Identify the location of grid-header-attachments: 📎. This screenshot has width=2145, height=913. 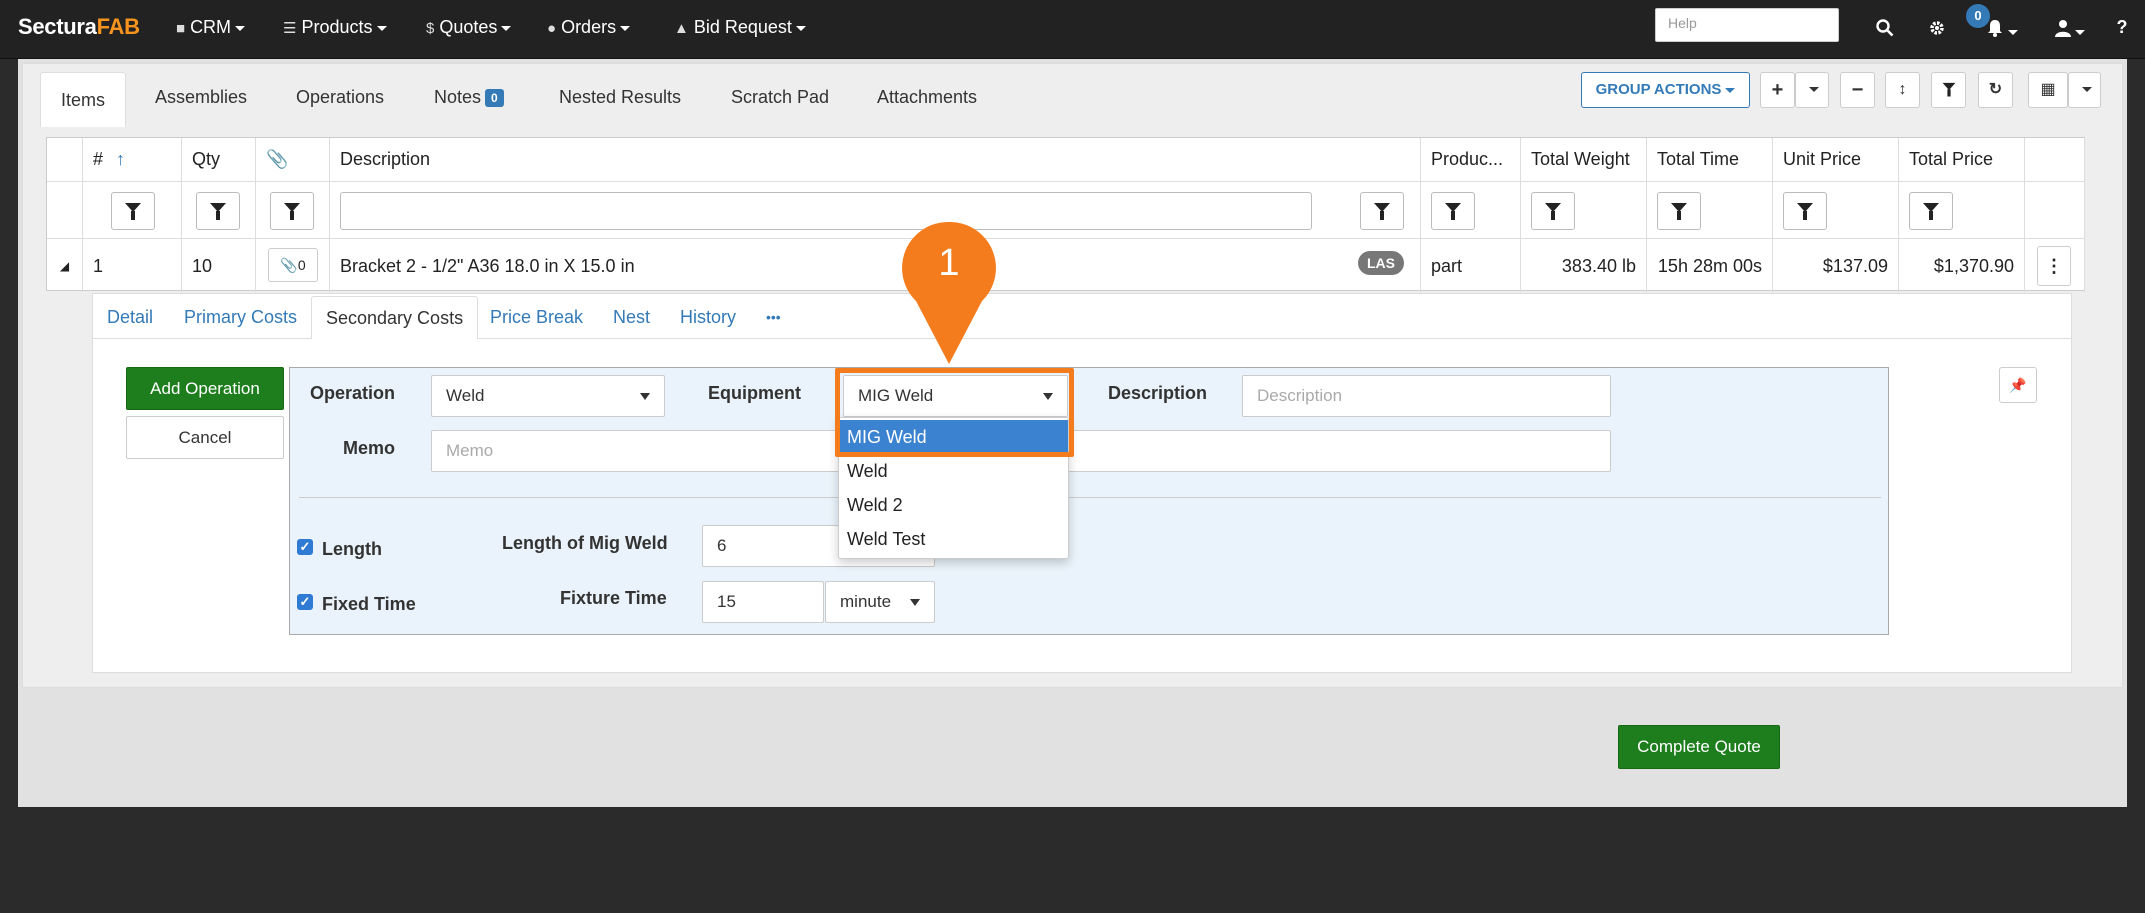
(293, 159).